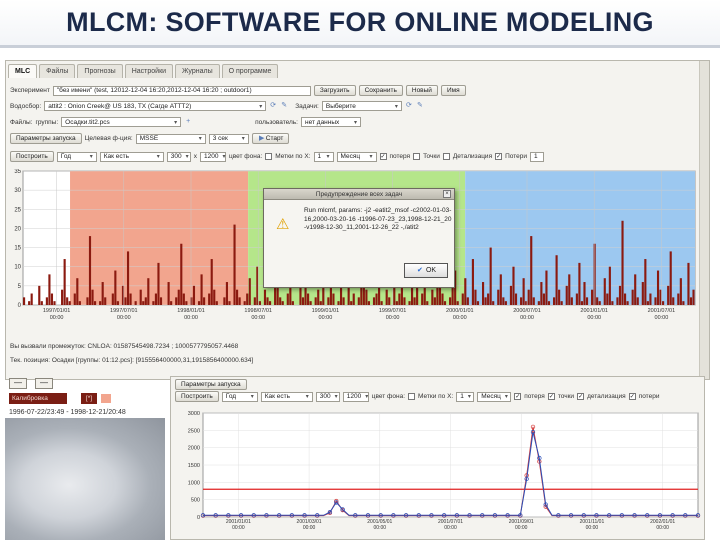  Describe the element at coordinates (393, 311) in the screenshot. I see `x-tick-label: 1999/07/01` at that location.